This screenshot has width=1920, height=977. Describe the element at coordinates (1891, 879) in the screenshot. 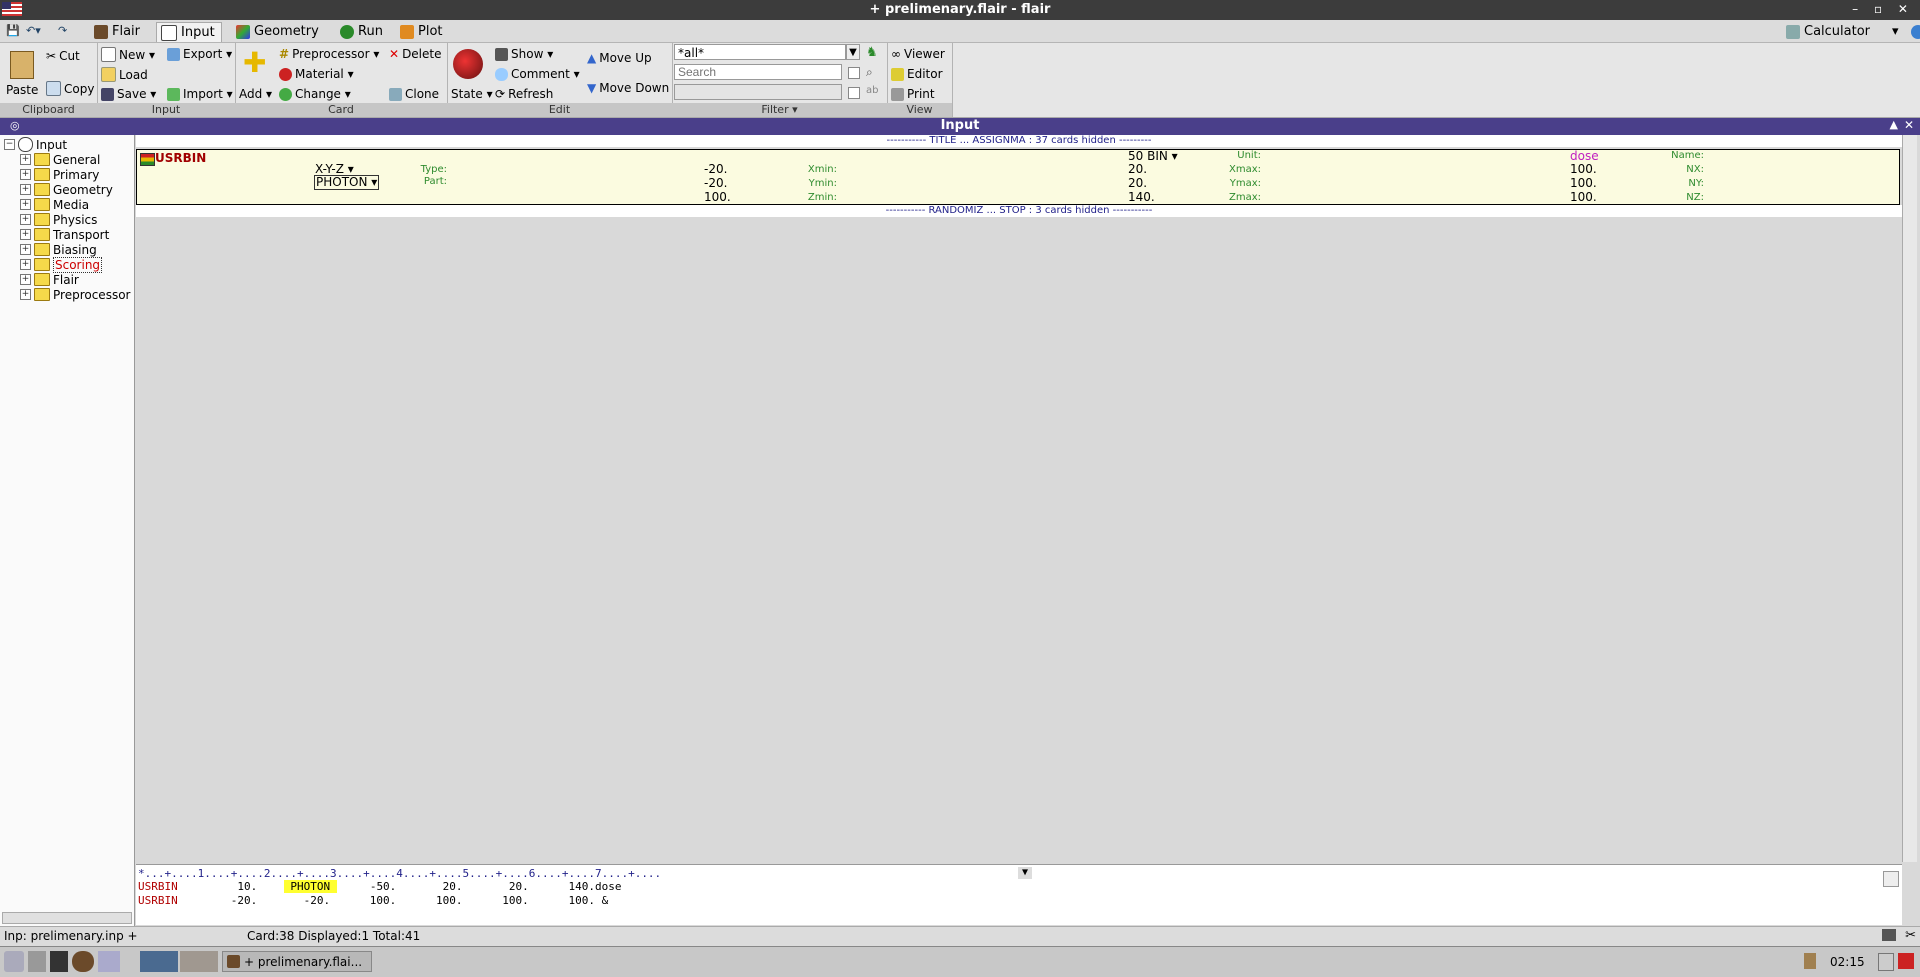

I see `edit-pencil-icon` at that location.